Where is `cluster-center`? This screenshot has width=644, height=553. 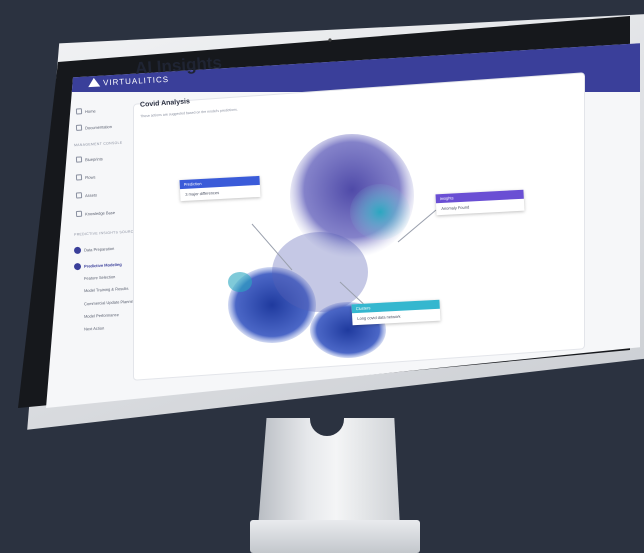
cluster-center is located at coordinates (320, 272).